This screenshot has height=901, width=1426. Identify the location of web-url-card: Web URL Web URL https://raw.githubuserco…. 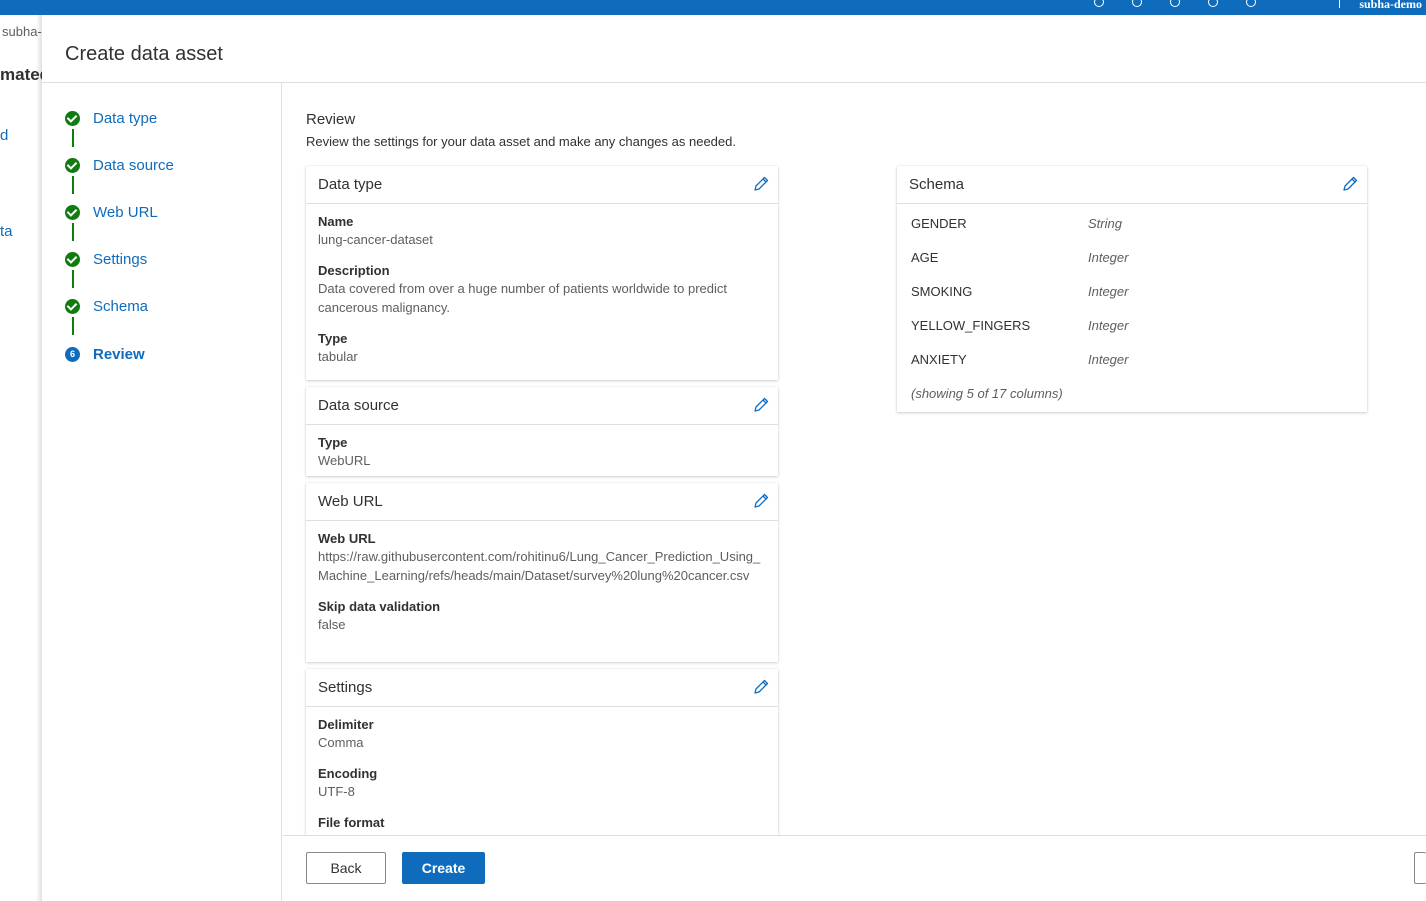
(542, 572).